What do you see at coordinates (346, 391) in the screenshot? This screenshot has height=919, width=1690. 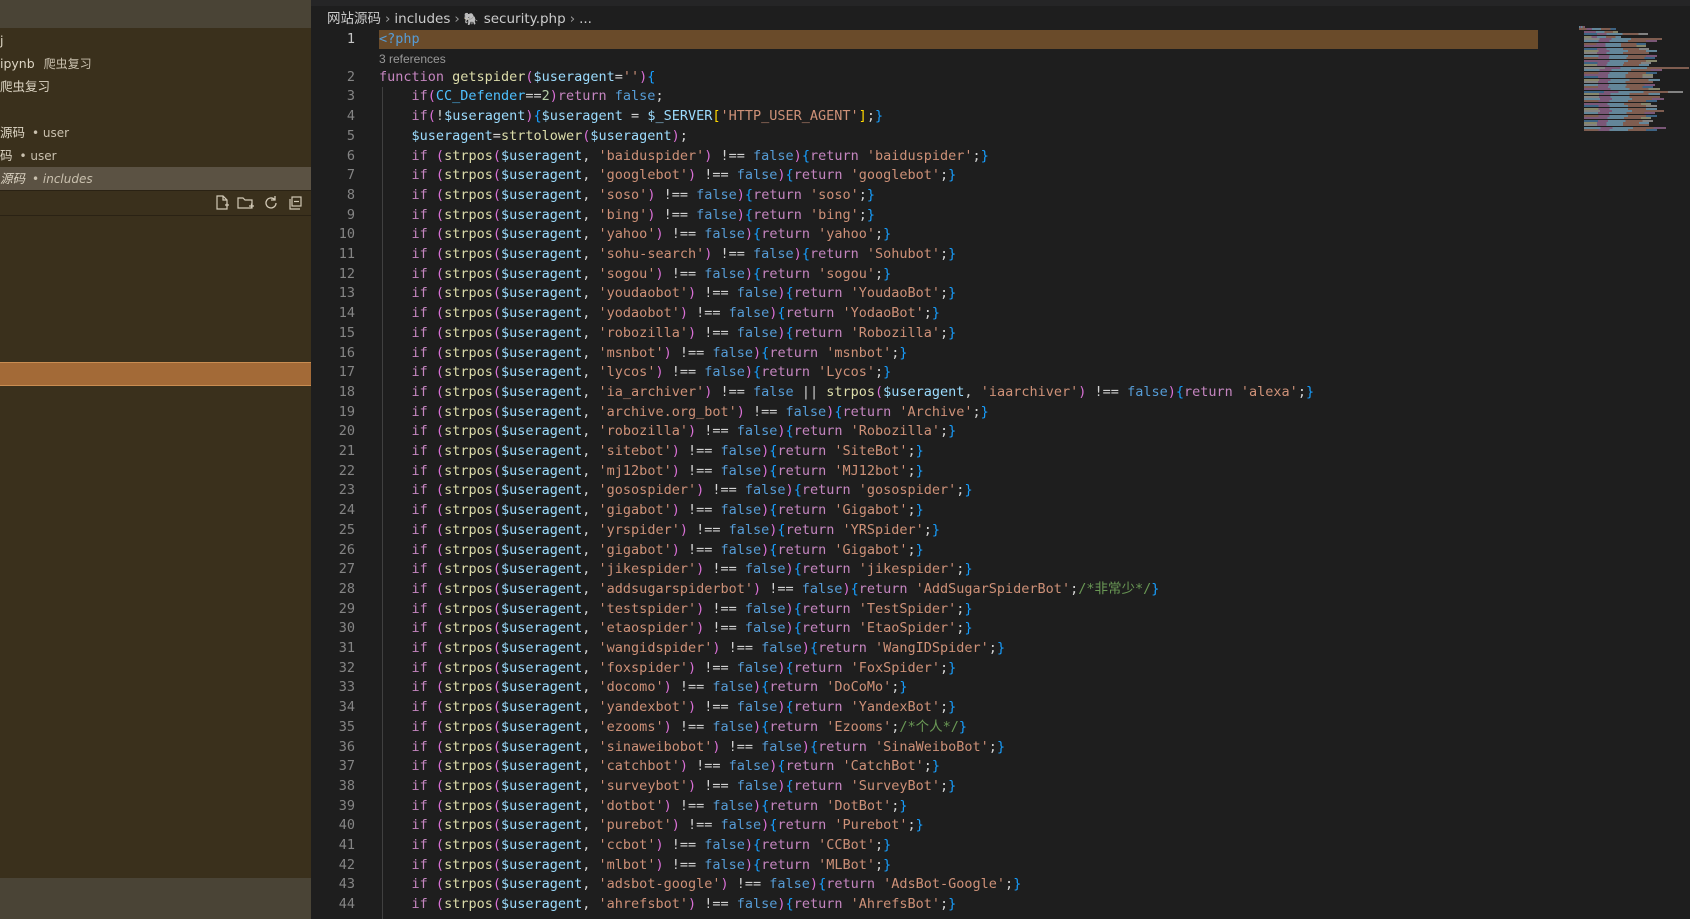 I see `line-number: 18` at bounding box center [346, 391].